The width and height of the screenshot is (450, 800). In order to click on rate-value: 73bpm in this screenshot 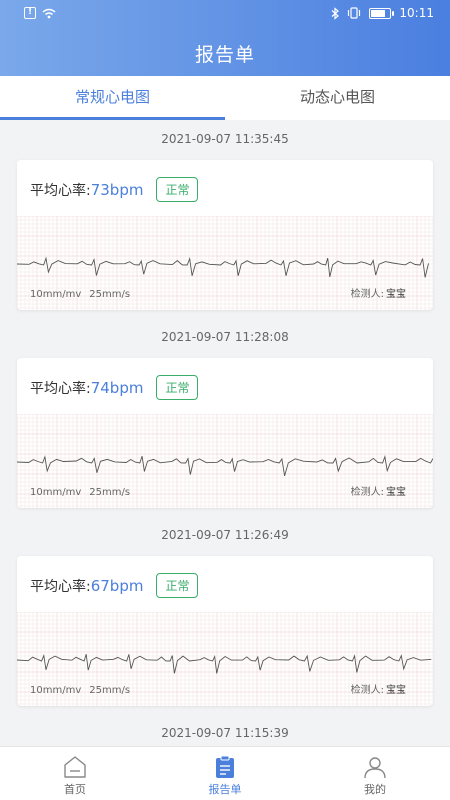, I will do `click(117, 189)`.